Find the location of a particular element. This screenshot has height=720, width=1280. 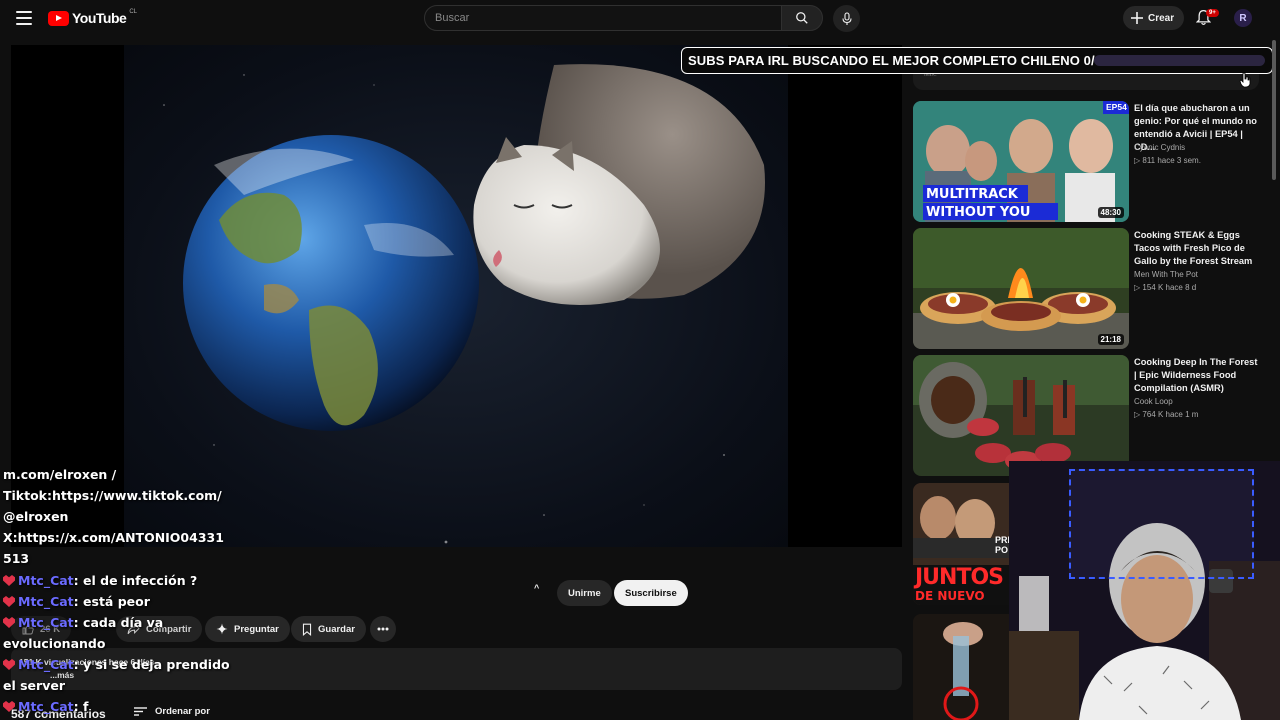

search-input is located at coordinates (608, 18).